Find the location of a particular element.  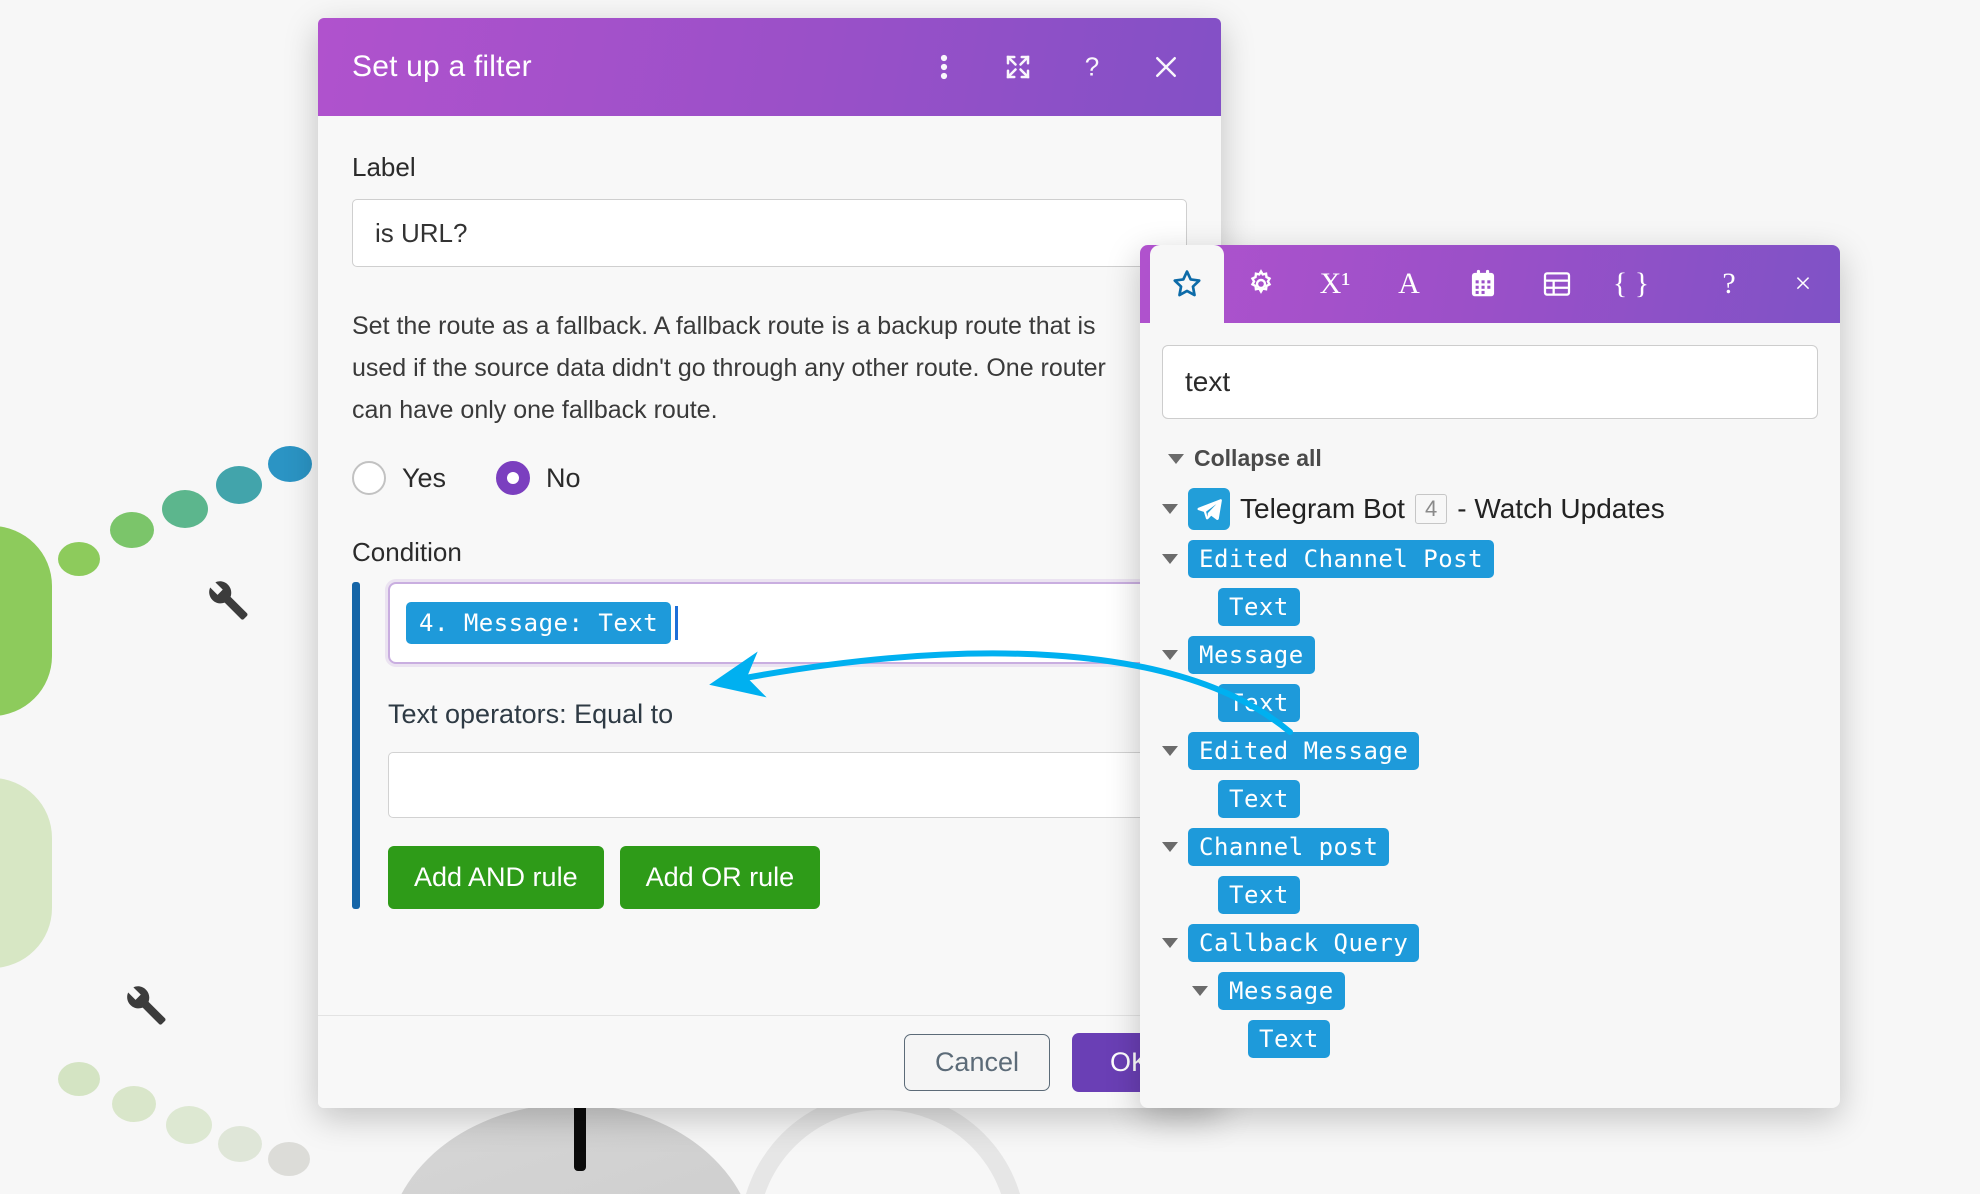

canvas-node-router is located at coordinates (571, 1149).